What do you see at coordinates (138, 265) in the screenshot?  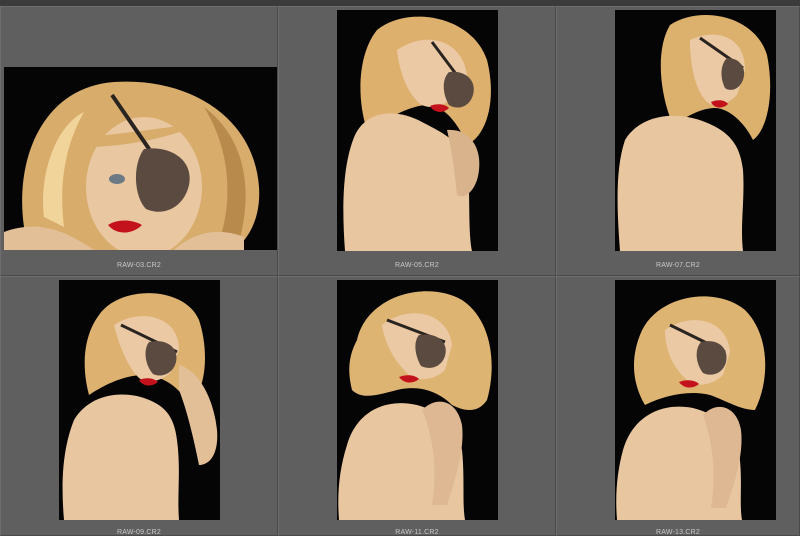 I see `thumbnail-filename: RAW-03.CR2` at bounding box center [138, 265].